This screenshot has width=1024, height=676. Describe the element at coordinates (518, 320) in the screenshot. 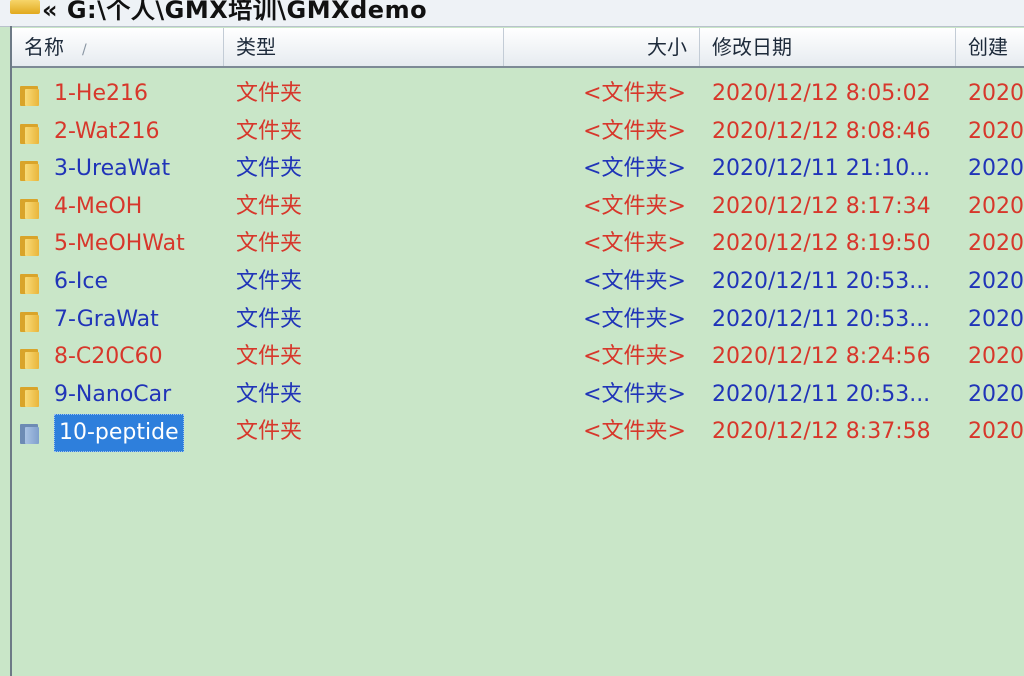

I see `file-row: 7-GraWat 文件夹 <文件夹> 2020/12/11 20:53... 2020` at that location.